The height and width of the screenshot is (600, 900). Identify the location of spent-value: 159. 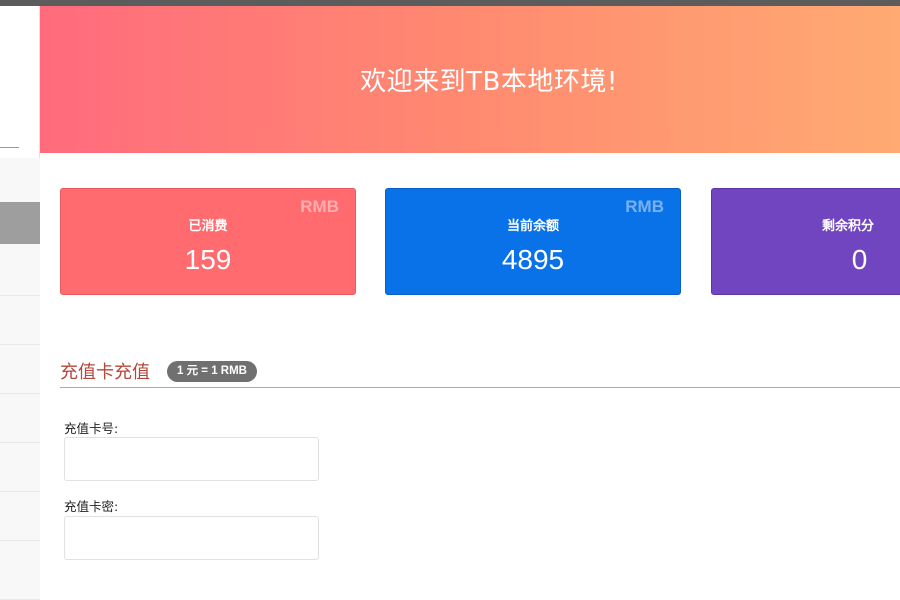
(208, 259).